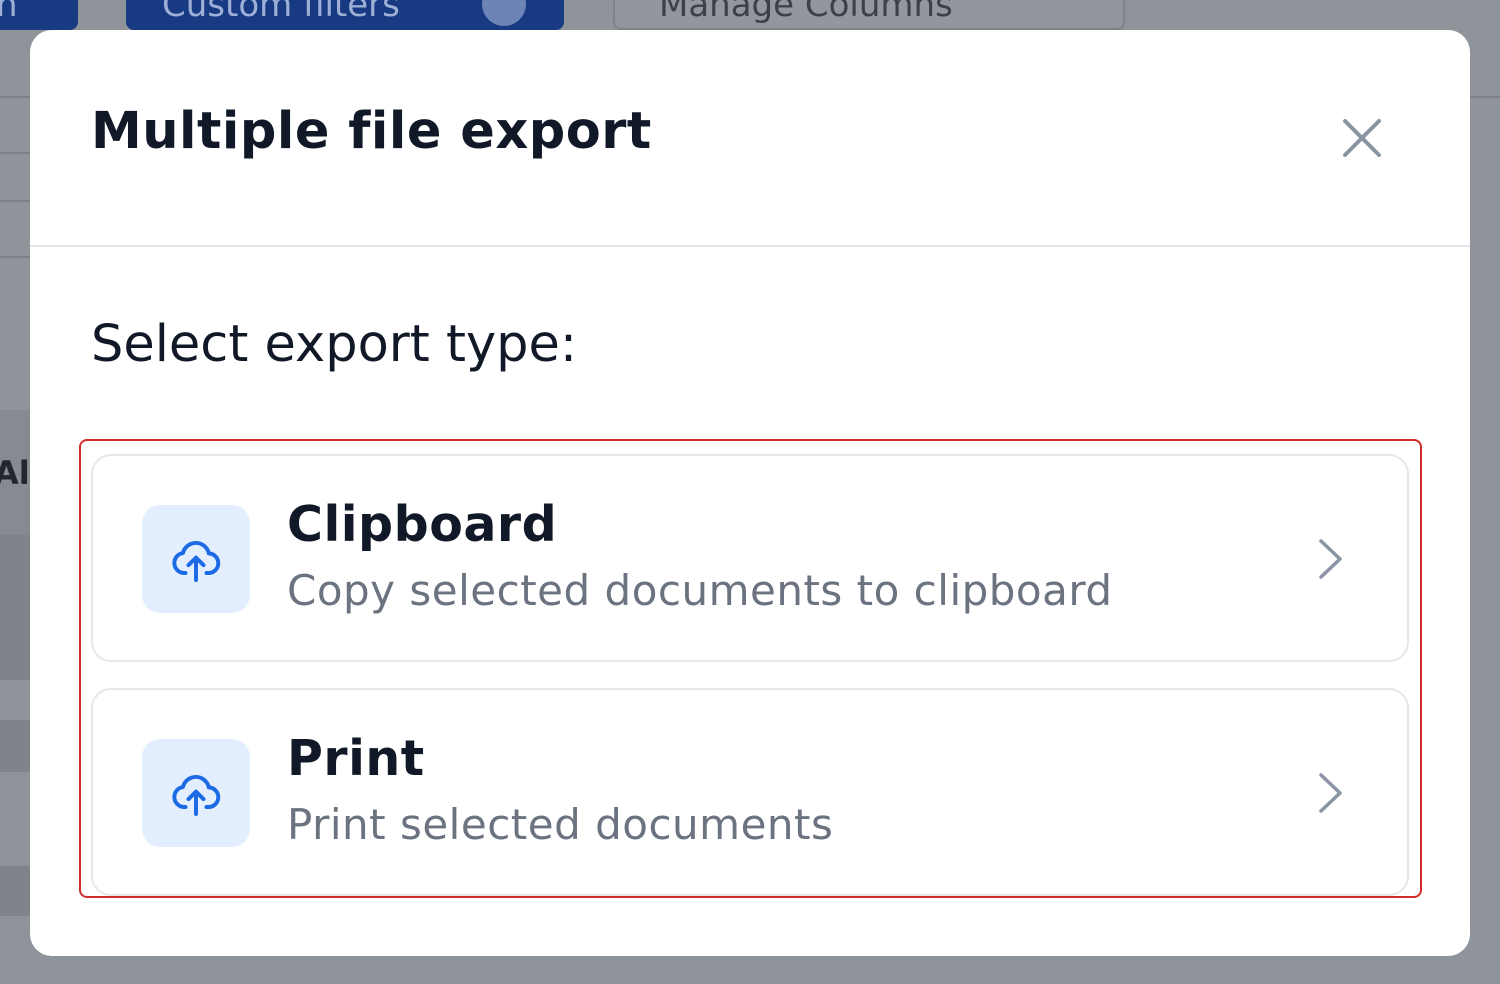 The image size is (1500, 984). What do you see at coordinates (281, 12) in the screenshot?
I see `custom-filters-label: Custom filters` at bounding box center [281, 12].